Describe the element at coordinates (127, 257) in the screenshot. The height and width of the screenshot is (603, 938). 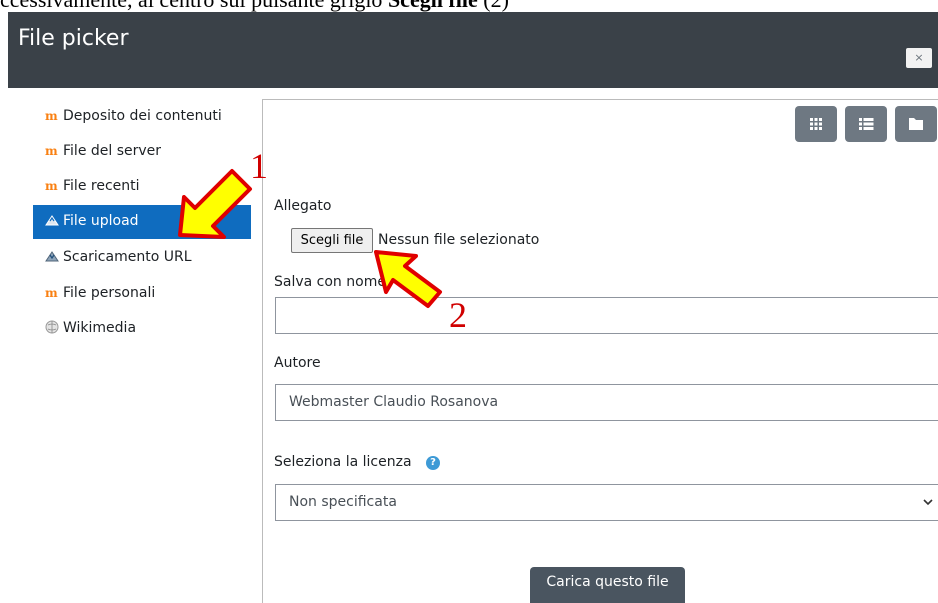
I see `sidebar-item-label: Scaricamento URL` at that location.